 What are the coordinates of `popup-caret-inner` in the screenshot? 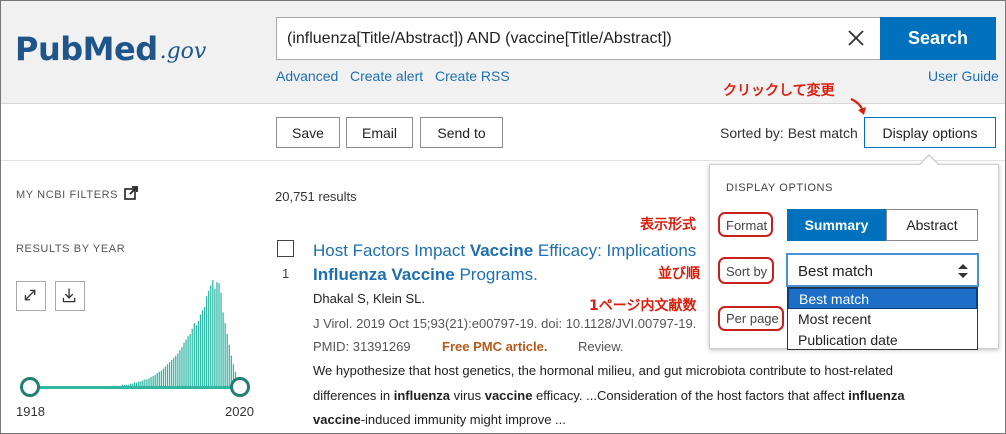 It's located at (929, 160).